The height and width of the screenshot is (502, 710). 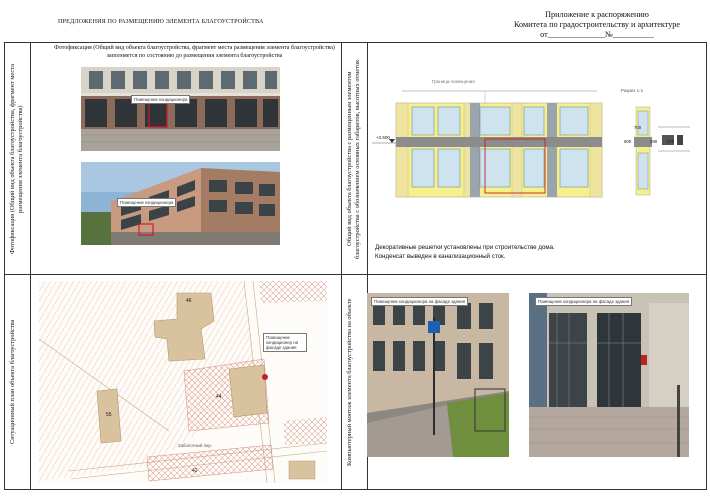 I want to click on montage-photo-2: Помещение кондиционера на фасаде здания, so click(x=609, y=375).